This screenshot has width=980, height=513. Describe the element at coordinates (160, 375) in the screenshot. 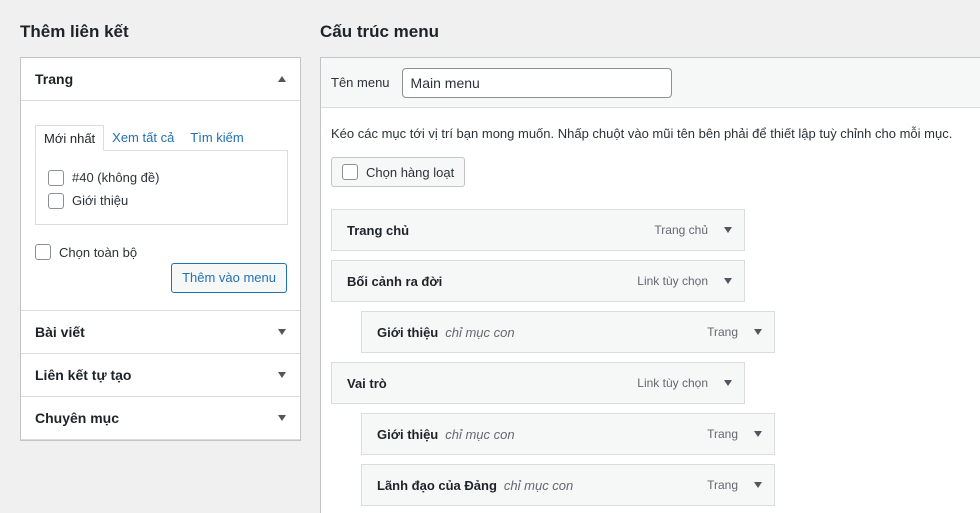

I see `accordion-custom-links: Liên kết tự tạo` at that location.